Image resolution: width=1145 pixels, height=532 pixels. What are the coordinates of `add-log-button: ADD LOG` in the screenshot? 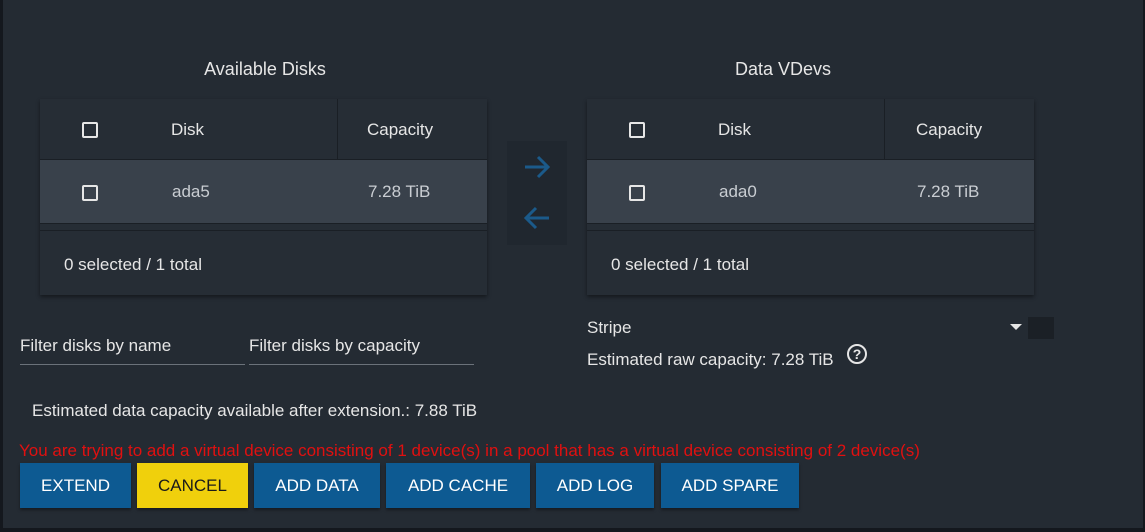 It's located at (595, 485).